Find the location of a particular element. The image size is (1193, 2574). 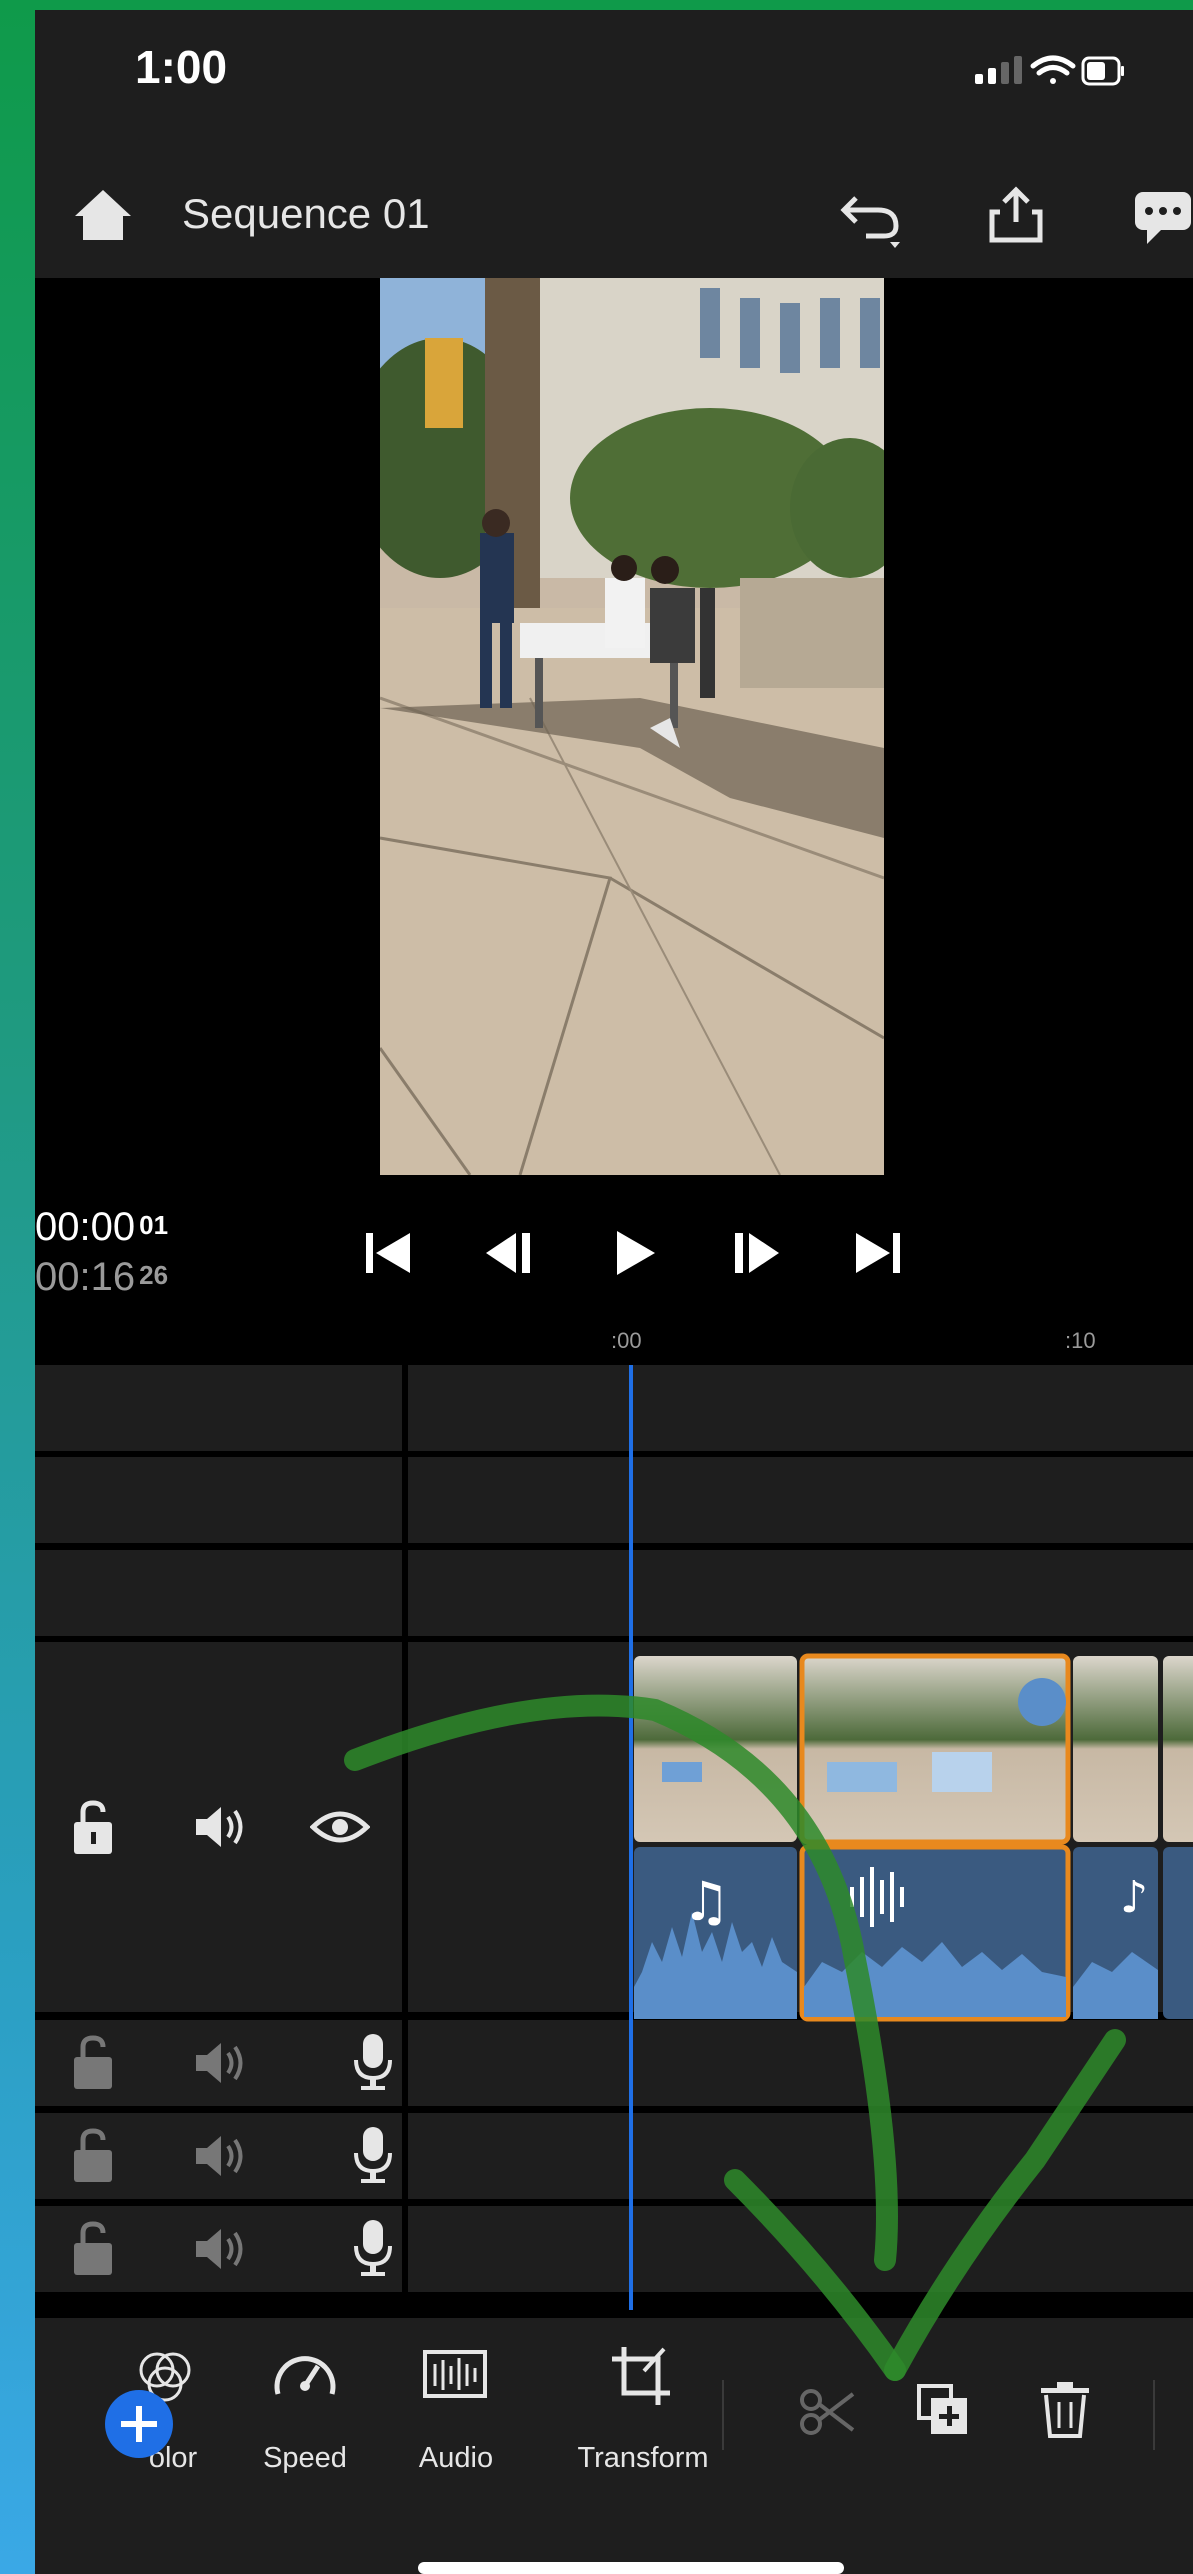

step-forward-icon is located at coordinates (755, 1253).